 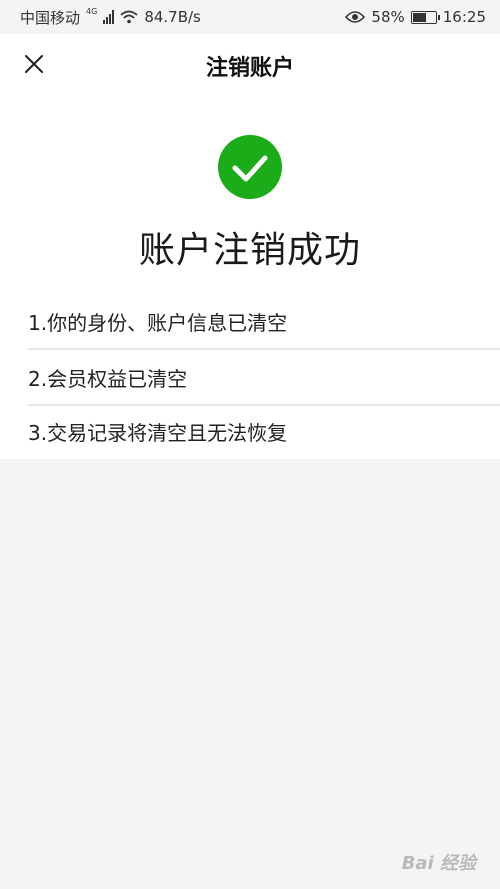 I want to click on status-bar: 中国移动 4G 84.7B/s 58% 16:25, so click(x=250, y=17).